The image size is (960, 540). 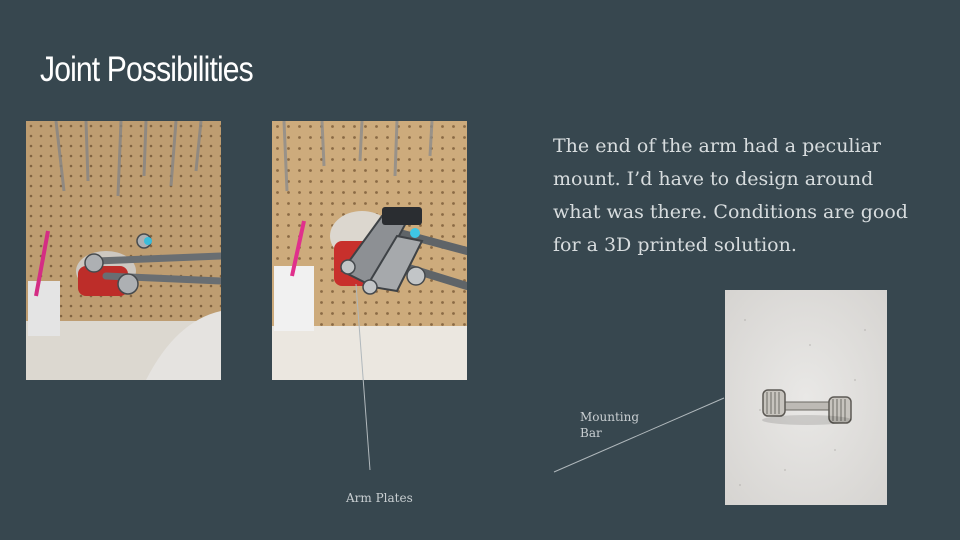 What do you see at coordinates (379, 498) in the screenshot?
I see `arm-plates-caption: Arm Plates` at bounding box center [379, 498].